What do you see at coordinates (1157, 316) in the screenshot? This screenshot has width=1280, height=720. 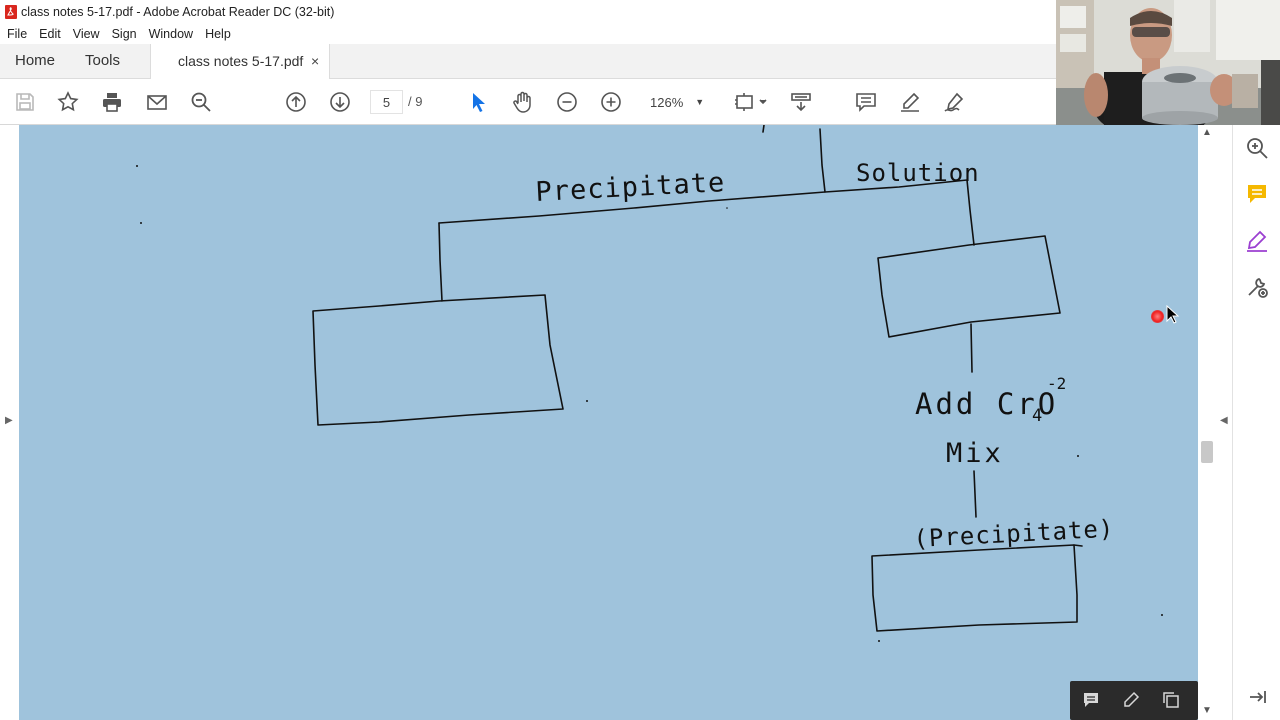 I see `laser-pointer-dot` at bounding box center [1157, 316].